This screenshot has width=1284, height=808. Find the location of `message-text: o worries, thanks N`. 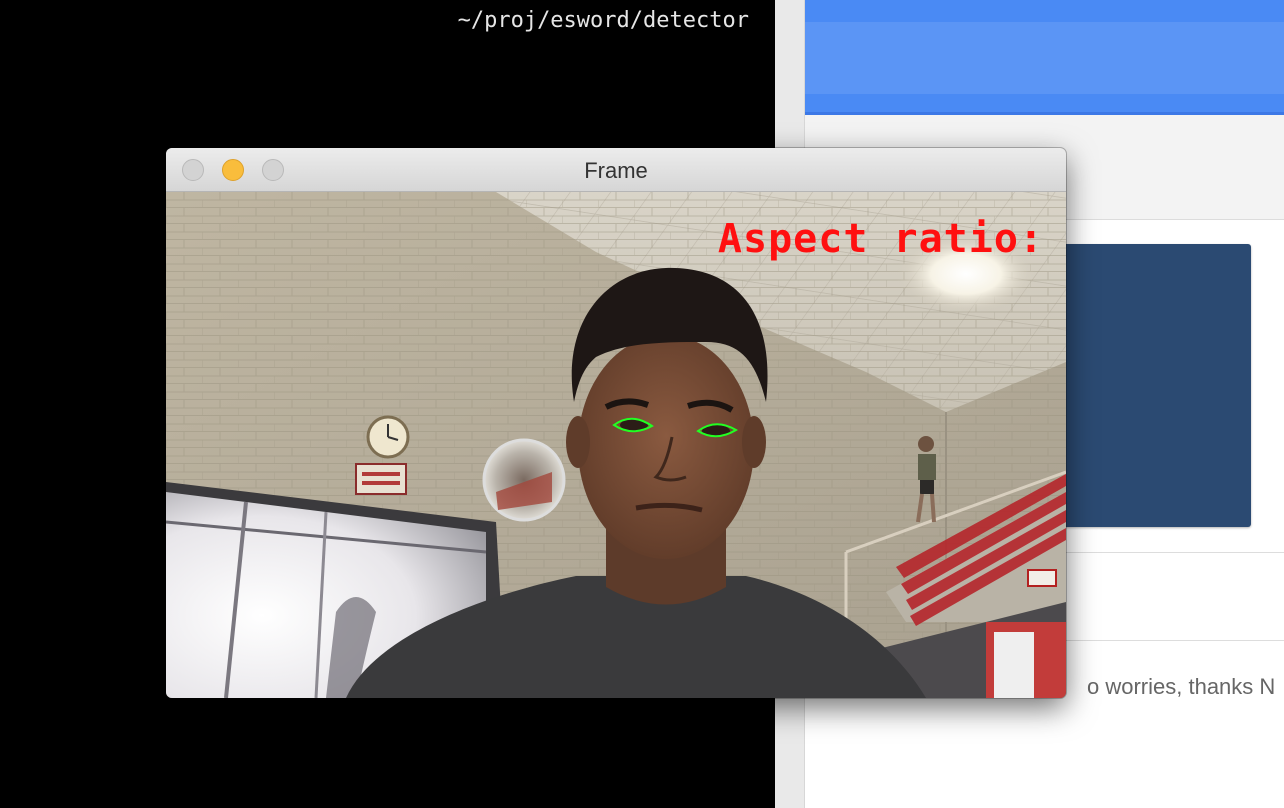

message-text: o worries, thanks N is located at coordinates (1181, 686).